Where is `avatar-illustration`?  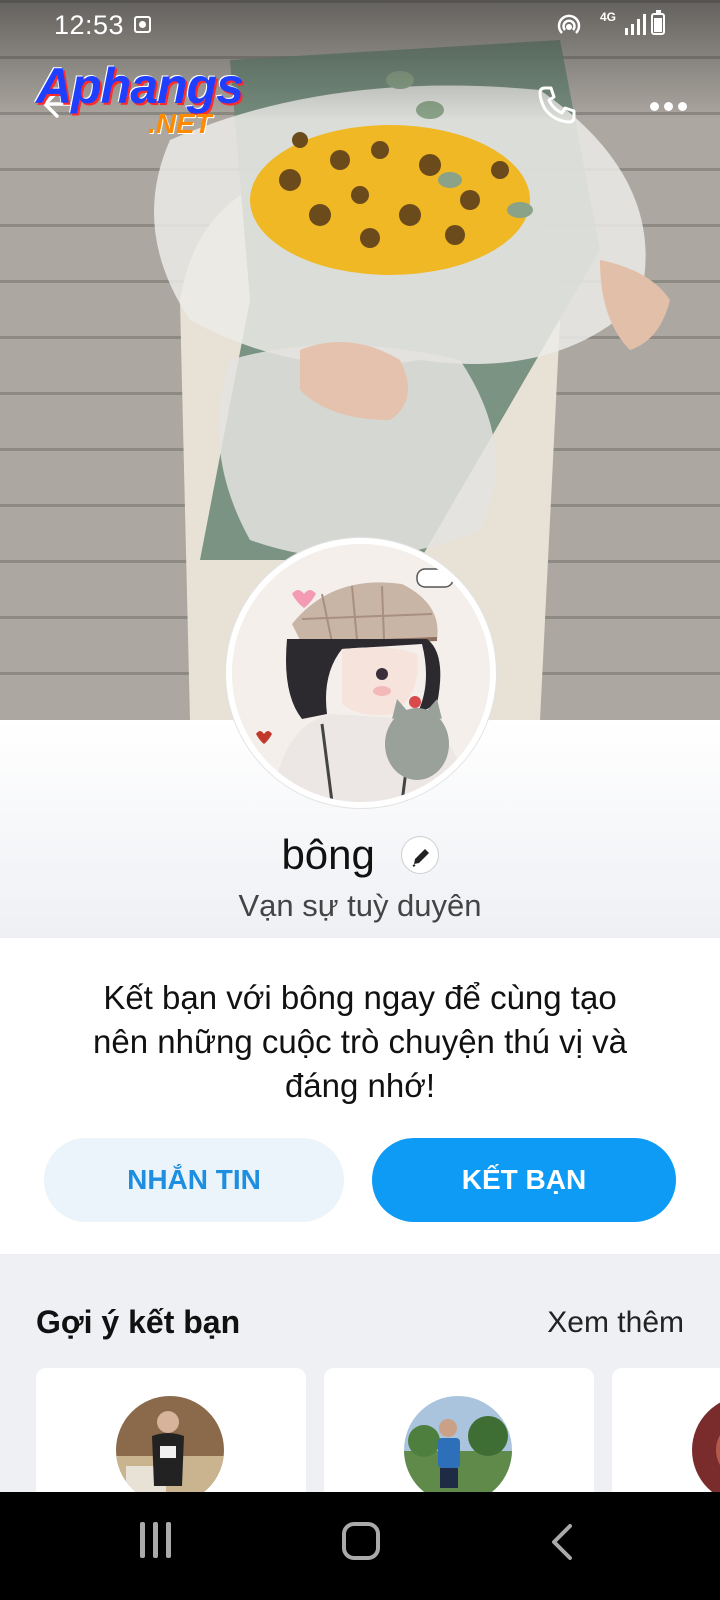
avatar-illustration is located at coordinates (361, 673).